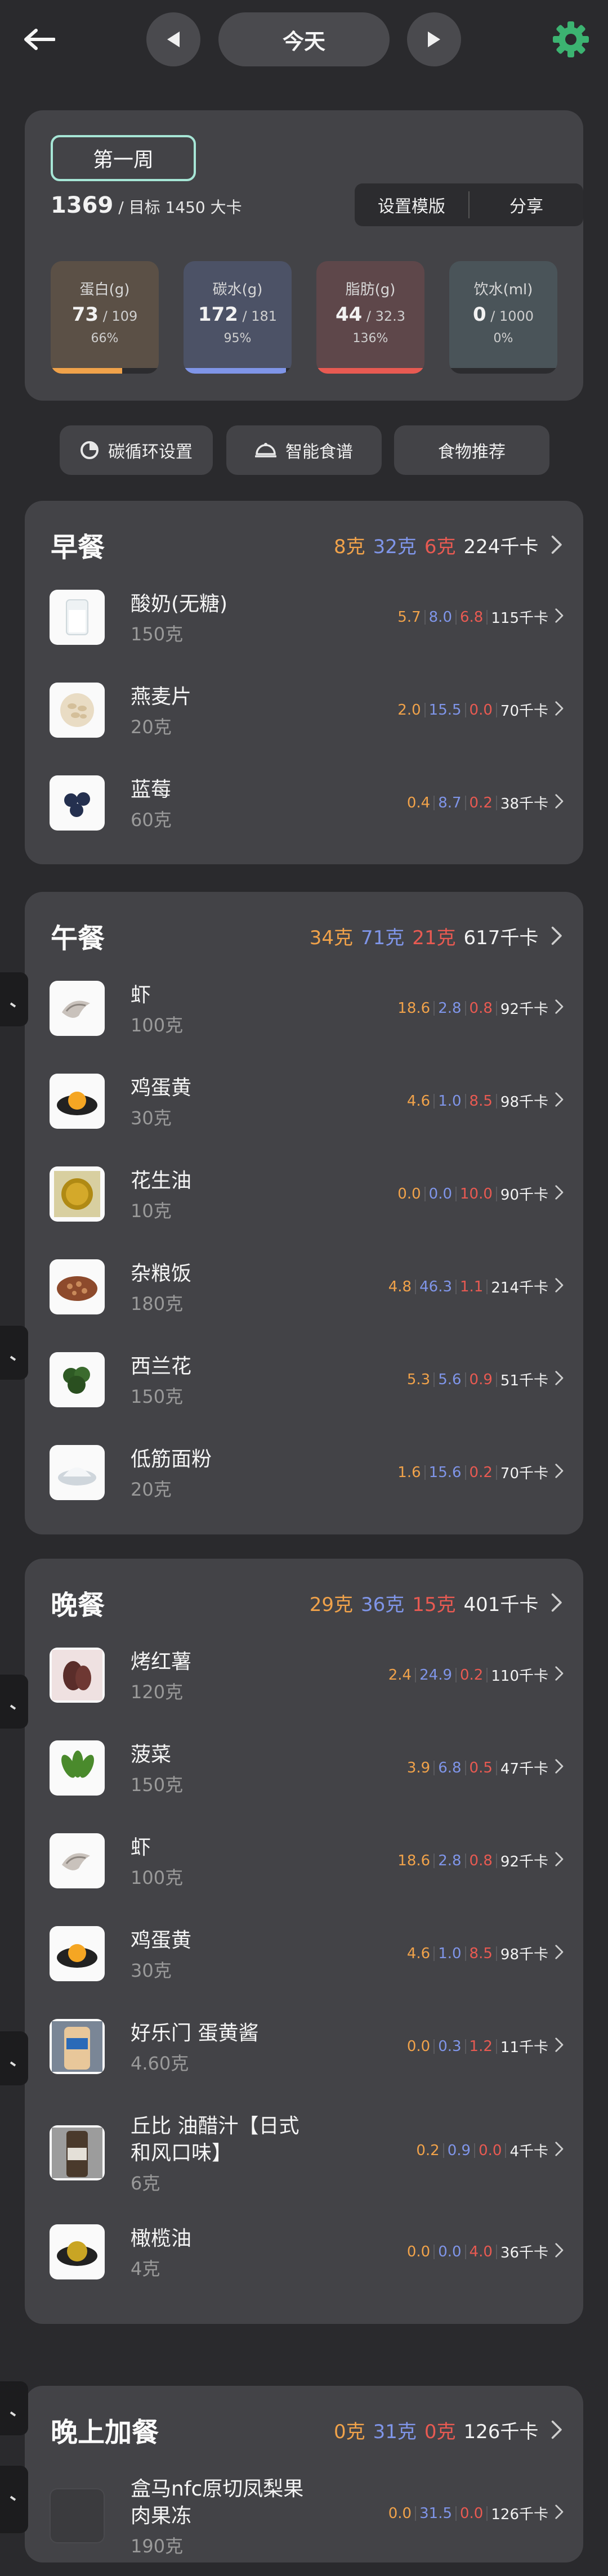 The width and height of the screenshot is (608, 2576). Describe the element at coordinates (527, 204) in the screenshot. I see `share-button: 分享` at that location.